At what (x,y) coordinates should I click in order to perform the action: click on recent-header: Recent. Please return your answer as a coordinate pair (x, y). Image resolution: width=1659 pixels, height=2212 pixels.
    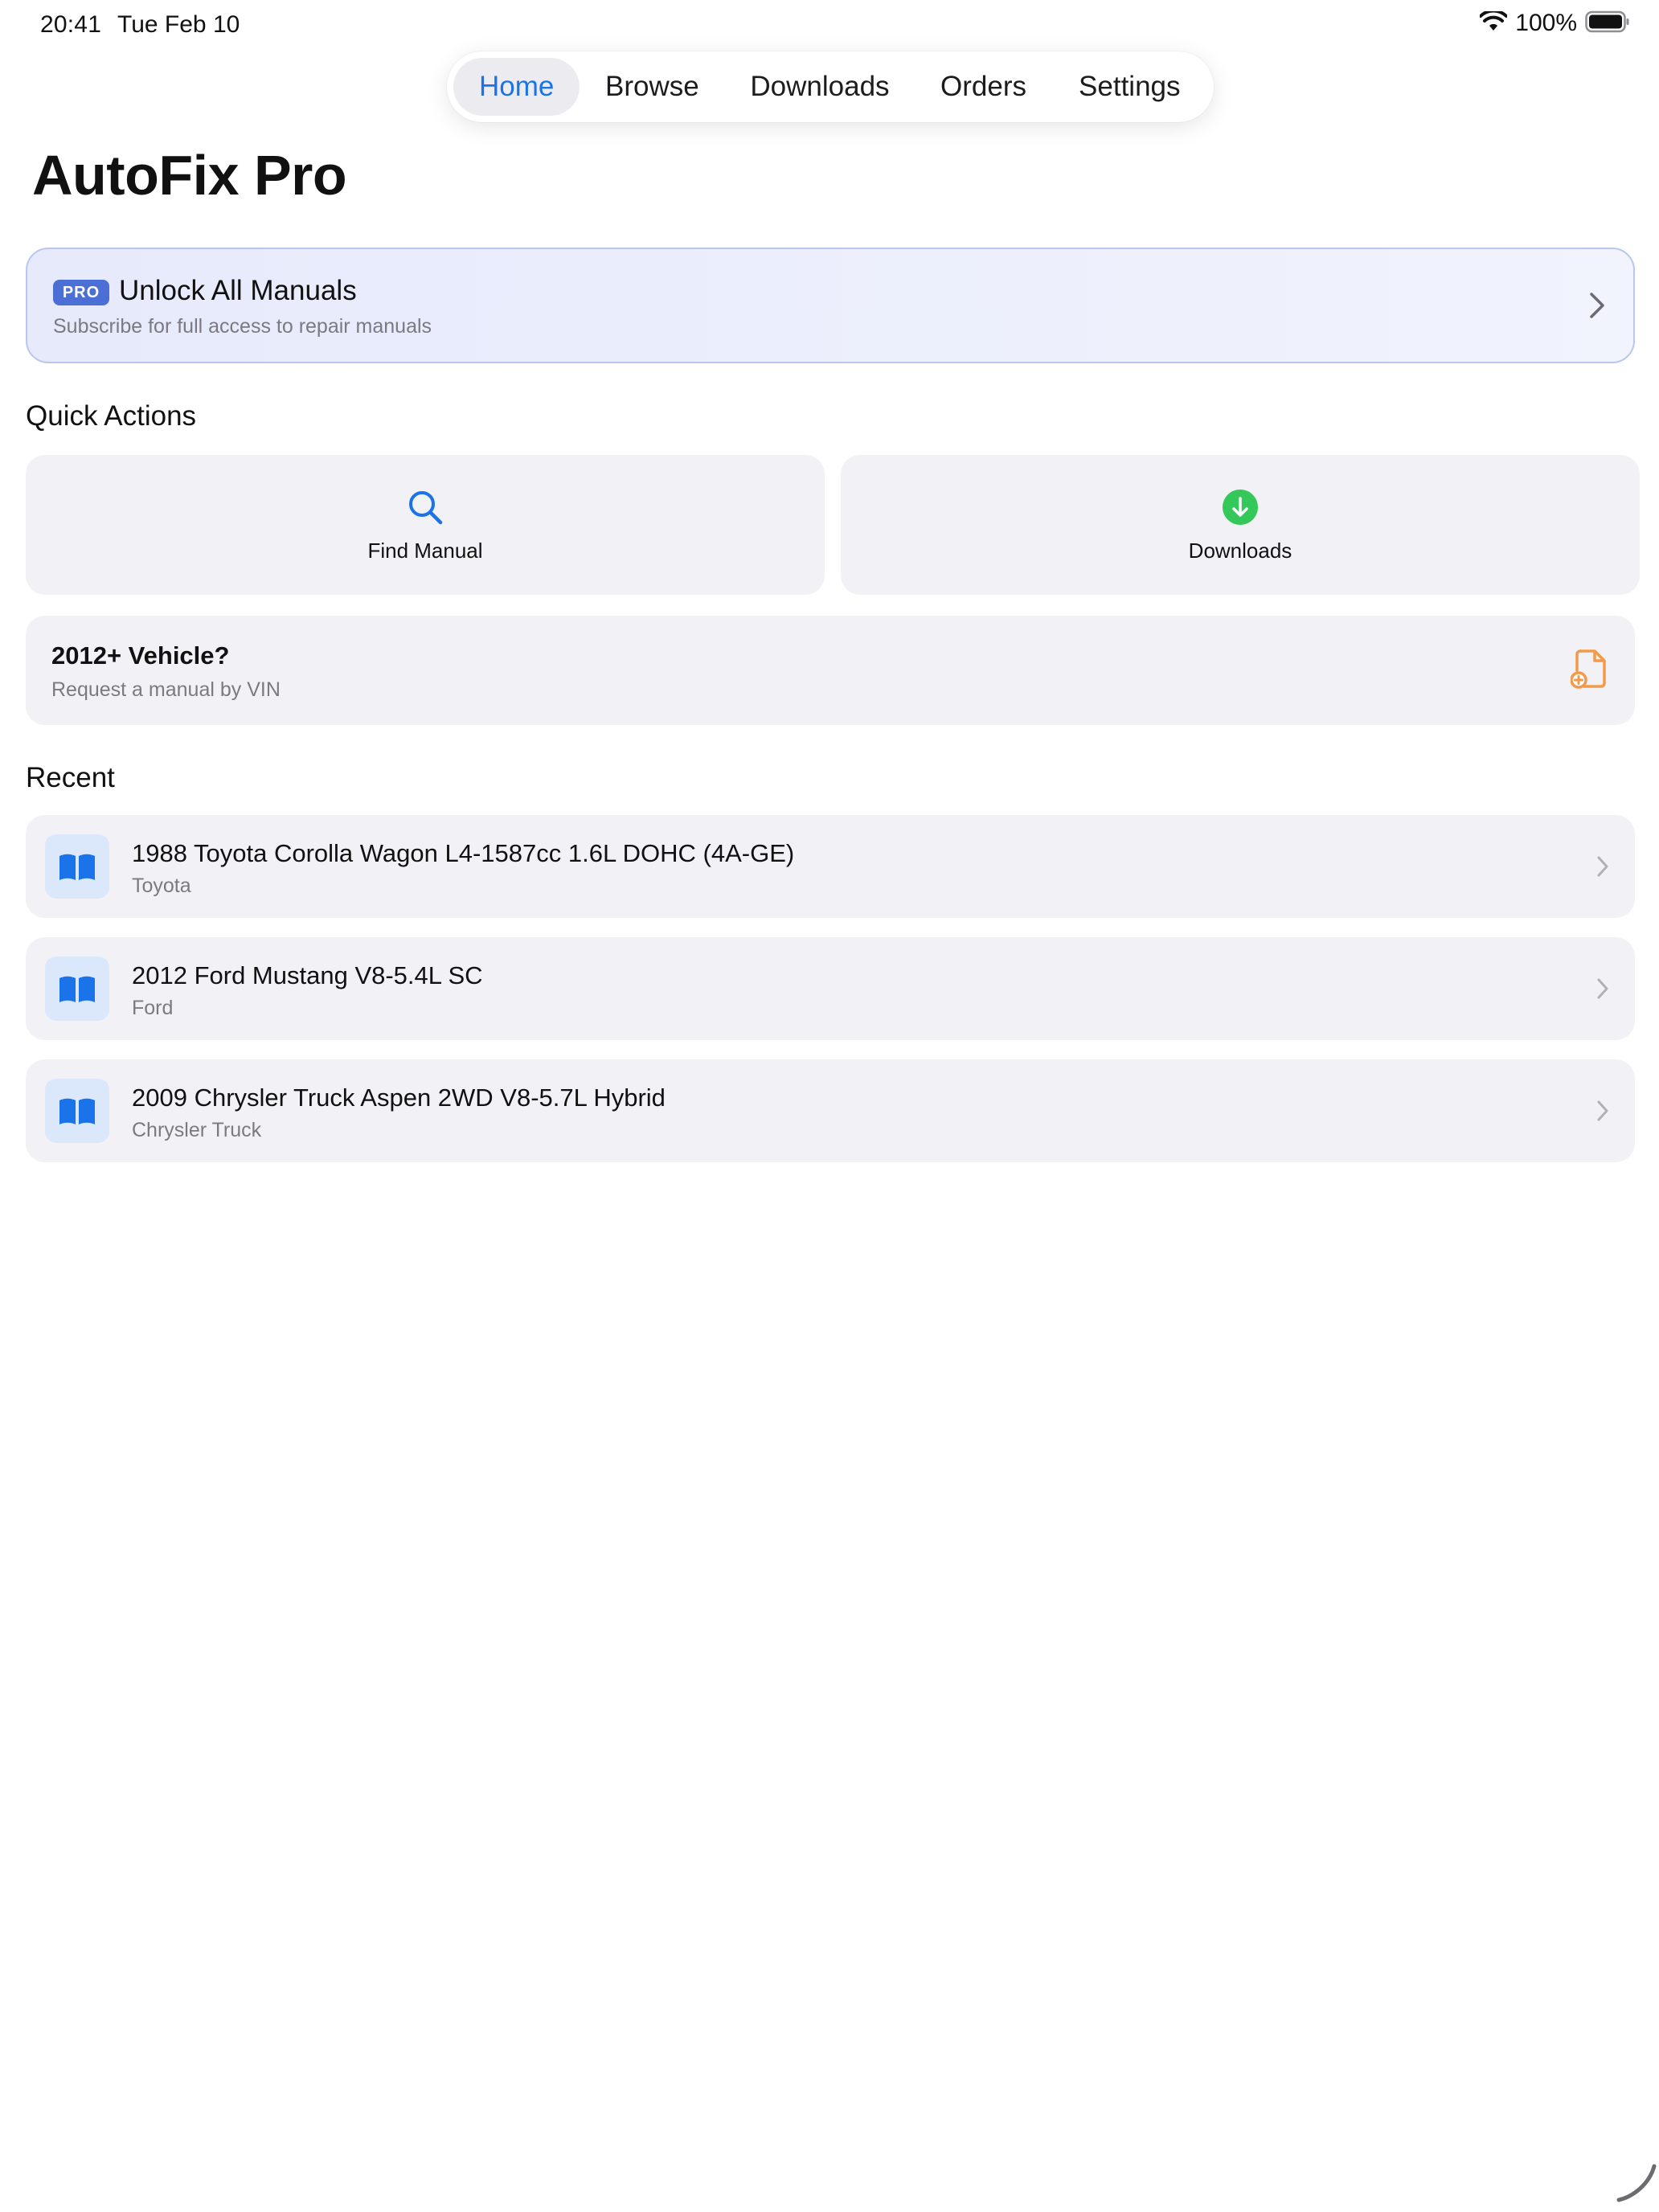
    Looking at the image, I should click on (70, 777).